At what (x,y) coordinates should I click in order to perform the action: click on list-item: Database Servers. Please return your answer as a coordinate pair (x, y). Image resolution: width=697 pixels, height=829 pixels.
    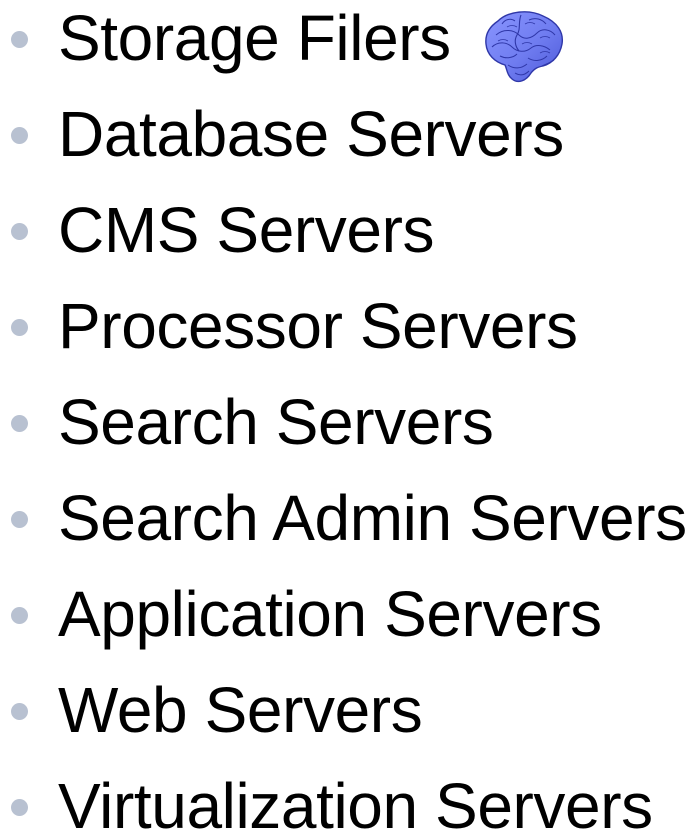
    Looking at the image, I should click on (348, 144).